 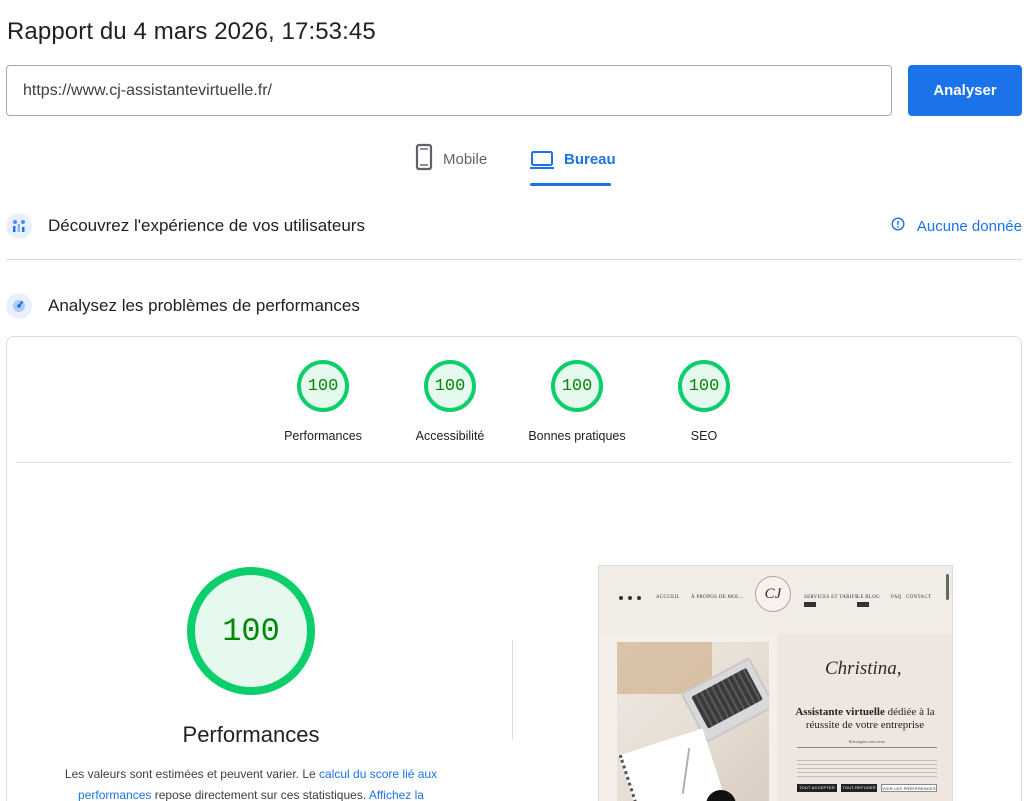 I want to click on main-score-label: Performances, so click(x=251, y=734).